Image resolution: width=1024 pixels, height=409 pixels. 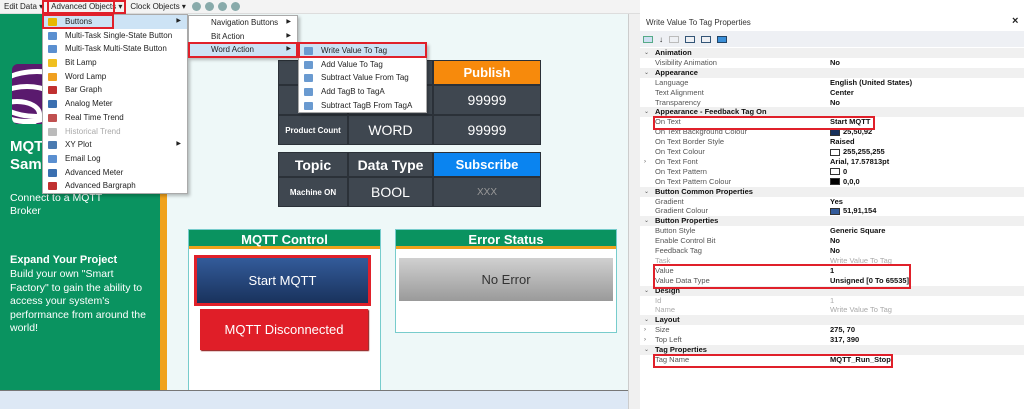 I want to click on menu-item: Word Action ▶, so click(x=243, y=50).